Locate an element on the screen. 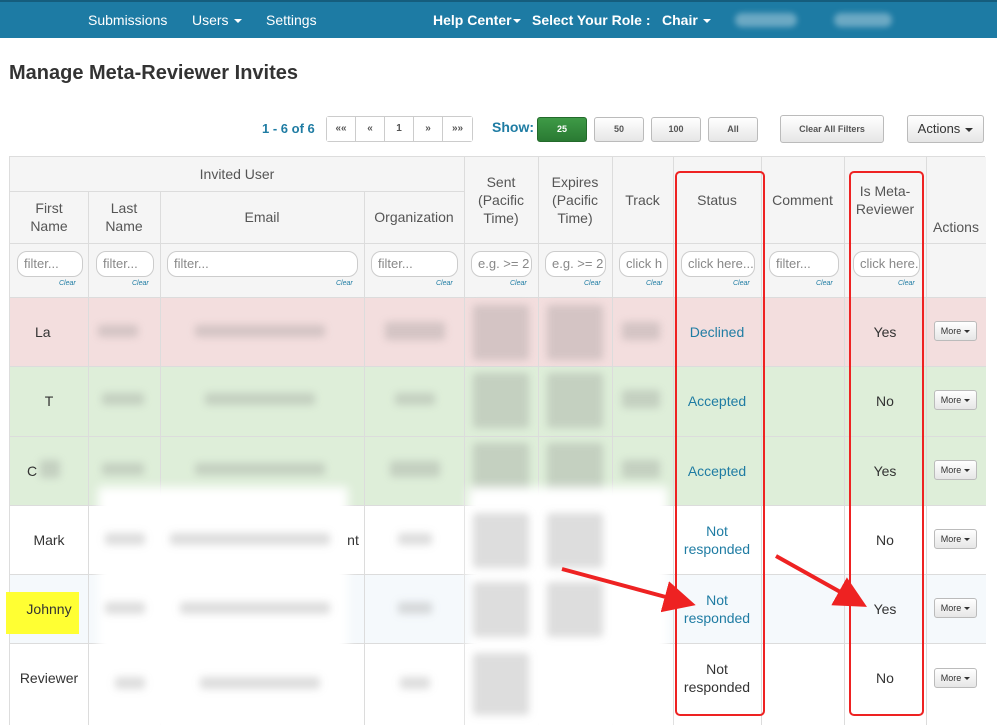 The image size is (997, 725). arrow-to-status is located at coordinates (628, 590).